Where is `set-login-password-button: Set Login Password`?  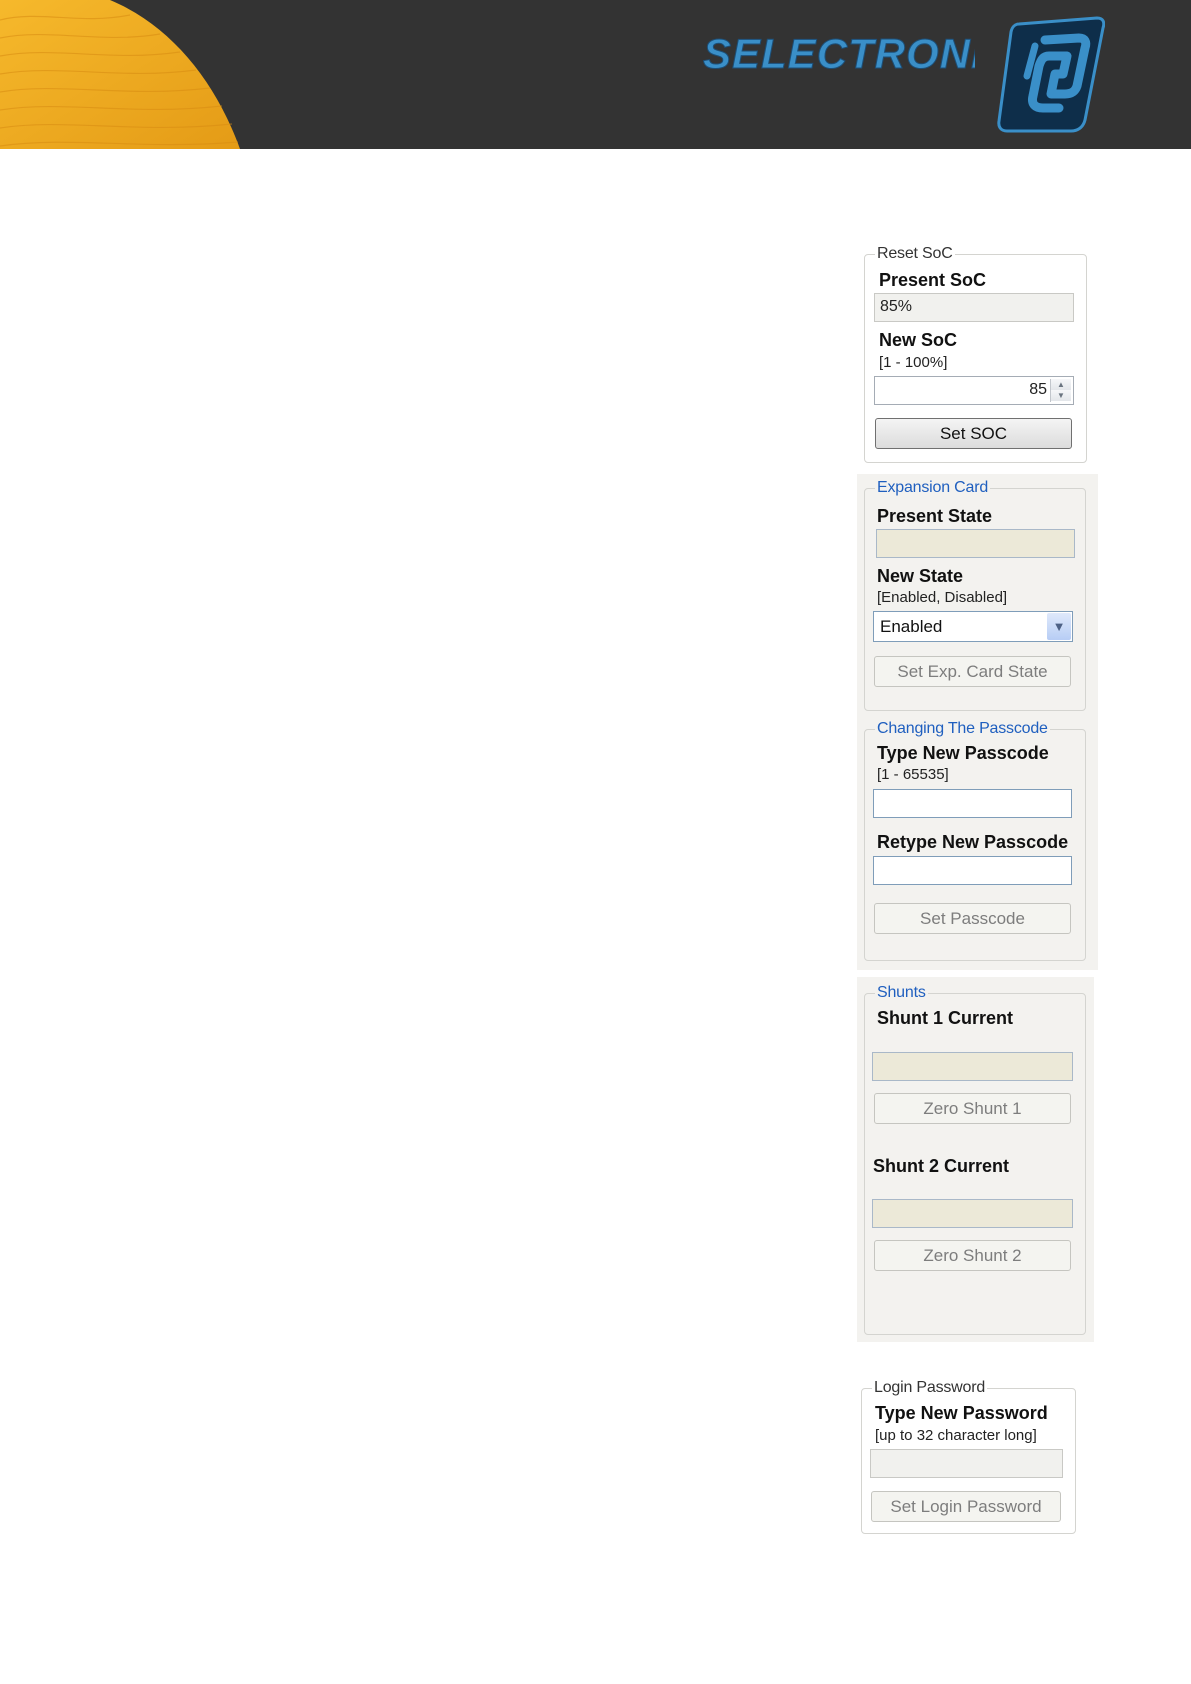 set-login-password-button: Set Login Password is located at coordinates (966, 1506).